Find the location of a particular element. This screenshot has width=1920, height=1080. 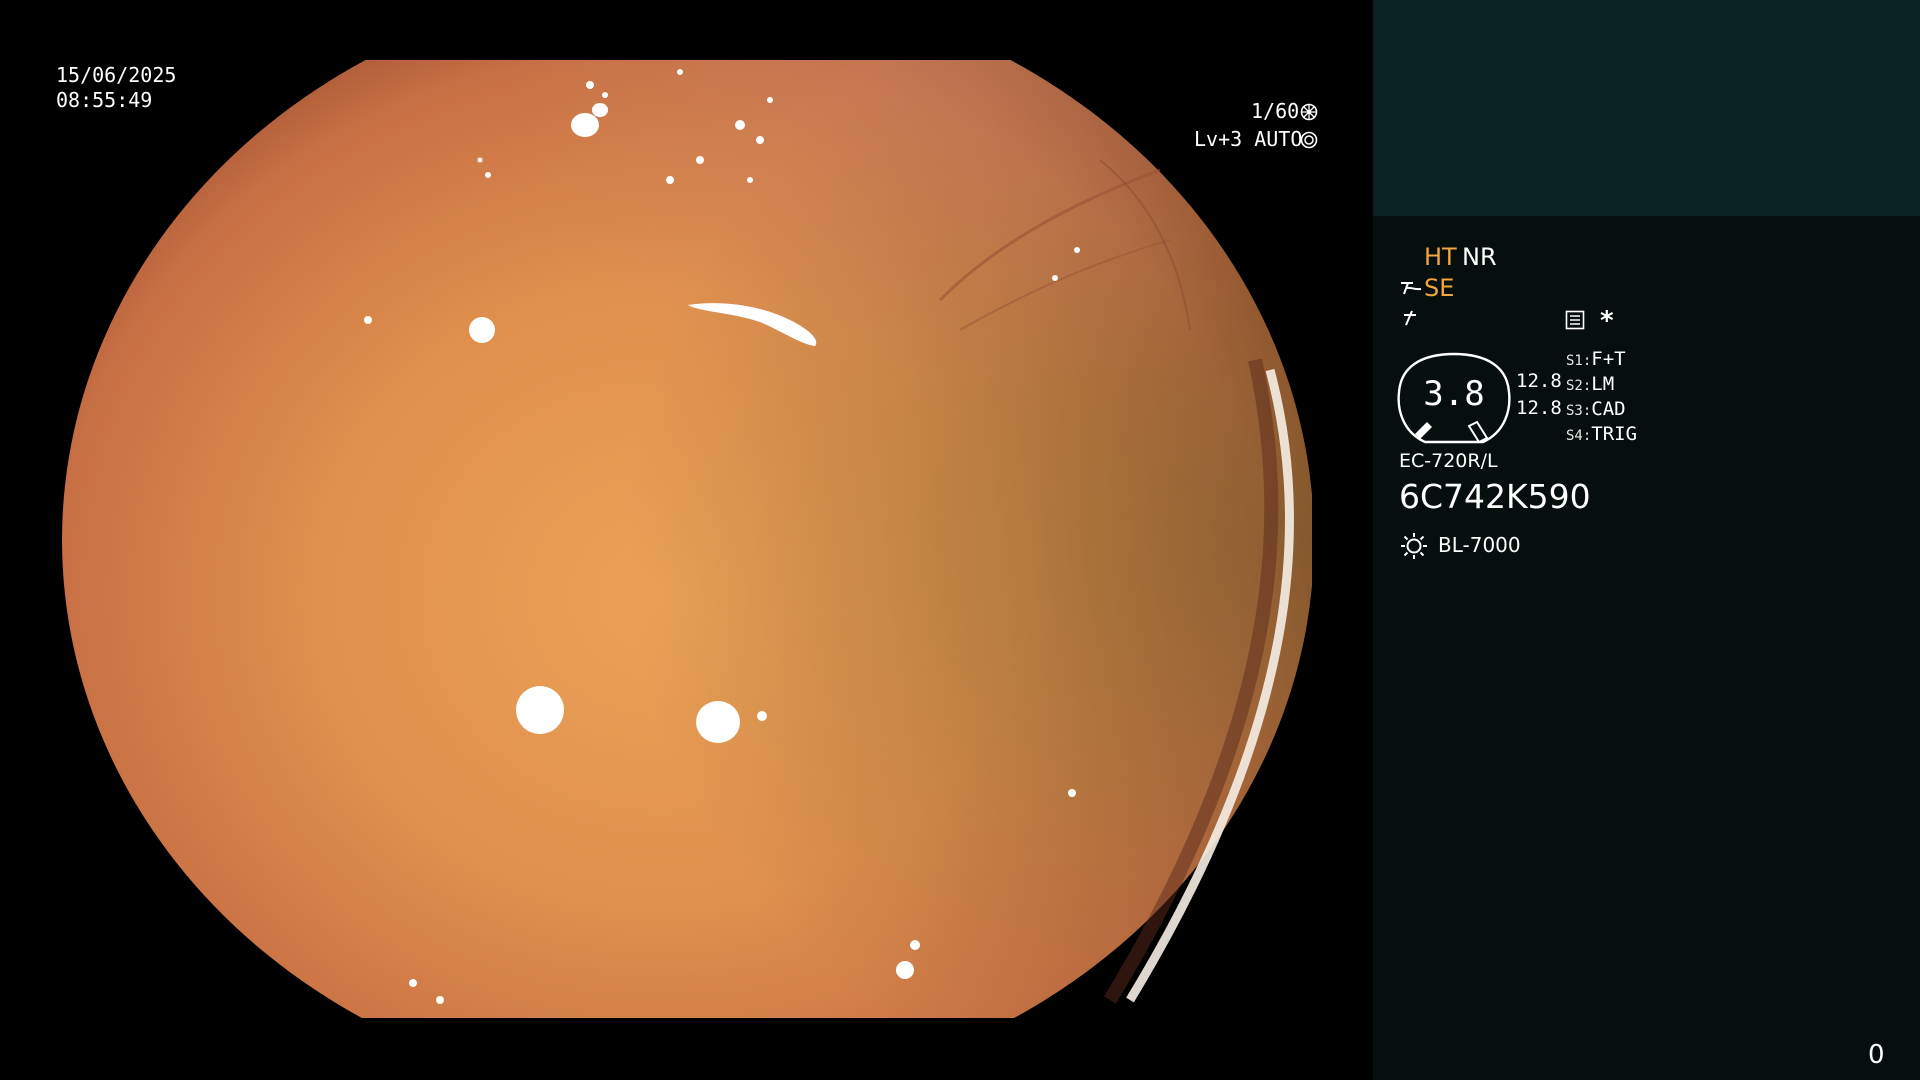

structure-enhancement-icon is located at coordinates (1411, 288).